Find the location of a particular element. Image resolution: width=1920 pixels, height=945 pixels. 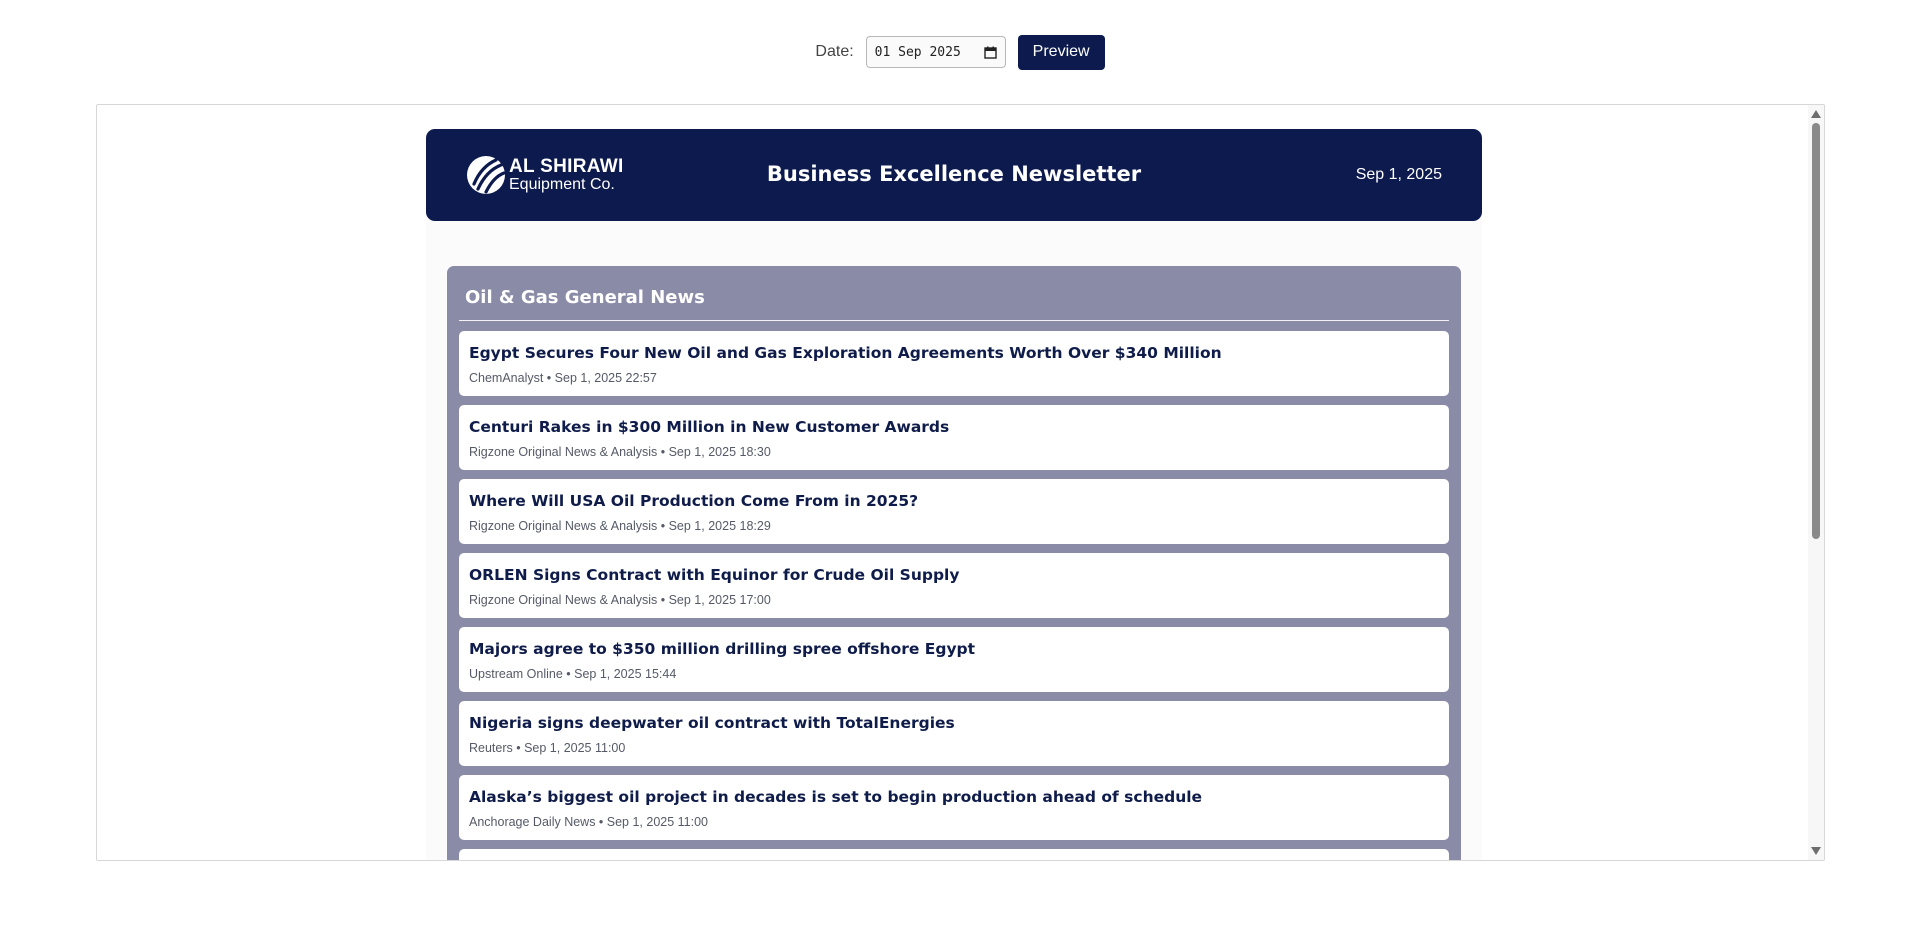

section-title: Oil & Gas General News is located at coordinates (585, 297).